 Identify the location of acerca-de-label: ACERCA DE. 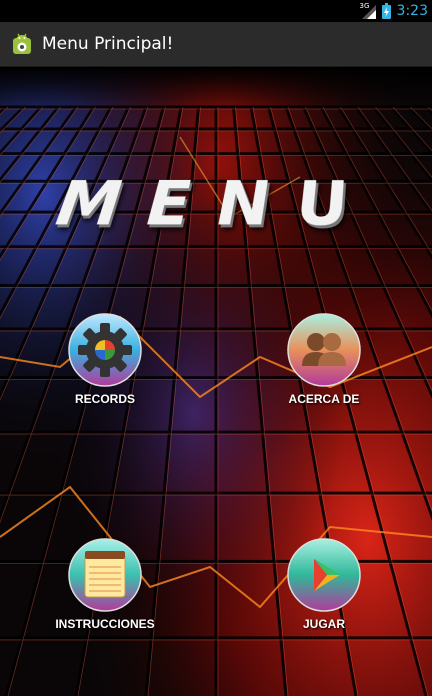
(324, 399).